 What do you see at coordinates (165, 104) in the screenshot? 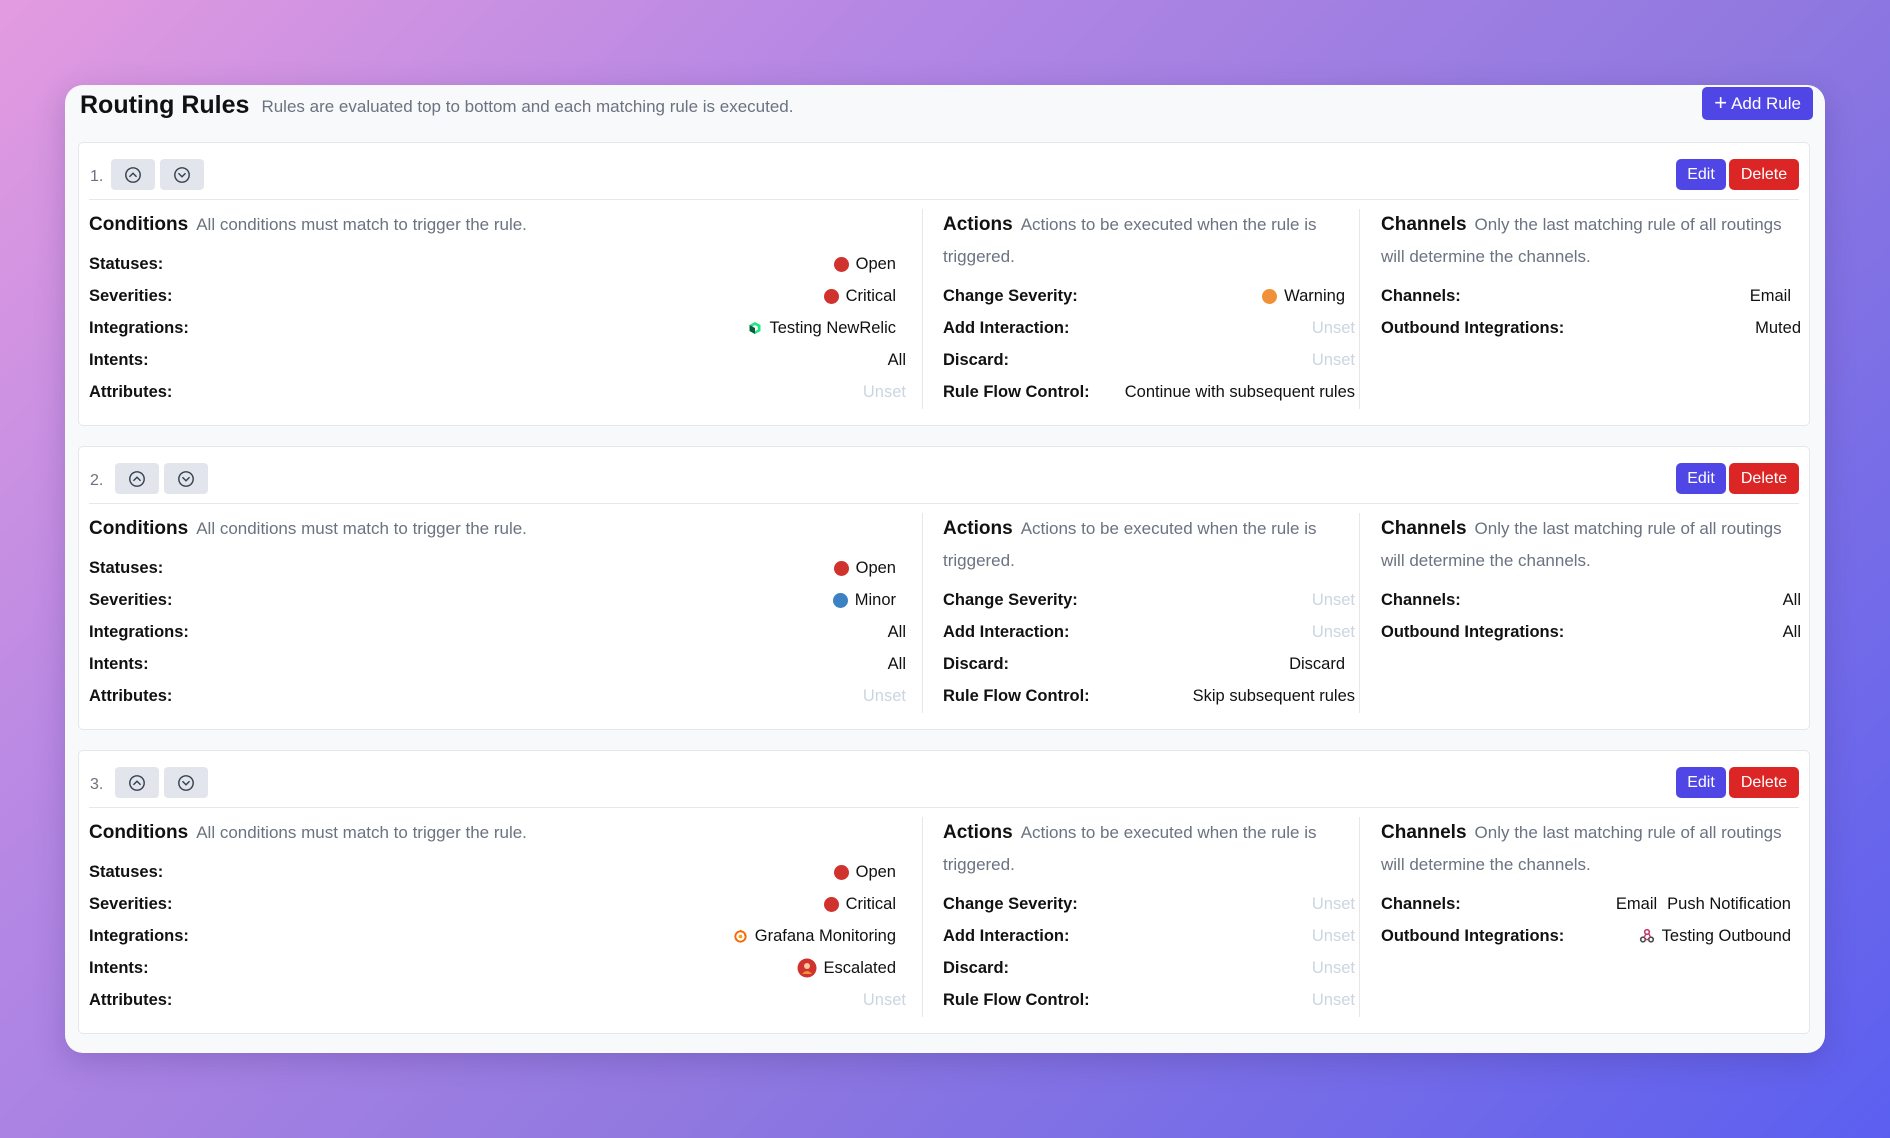
I see `page-title: Routing Rules` at bounding box center [165, 104].